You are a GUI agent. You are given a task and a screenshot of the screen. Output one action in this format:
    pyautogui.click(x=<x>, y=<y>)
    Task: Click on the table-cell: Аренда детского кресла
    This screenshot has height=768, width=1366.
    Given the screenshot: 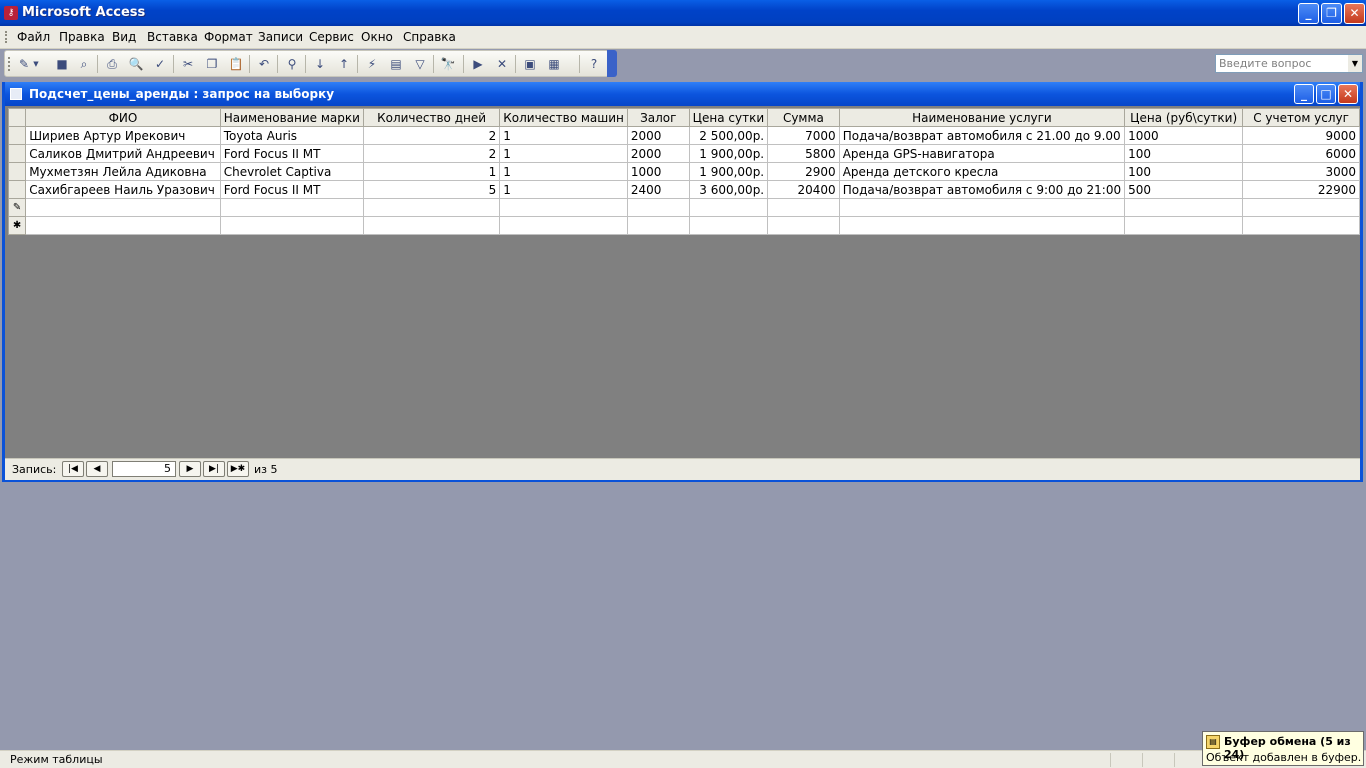 What is the action you would take?
    pyautogui.click(x=982, y=171)
    